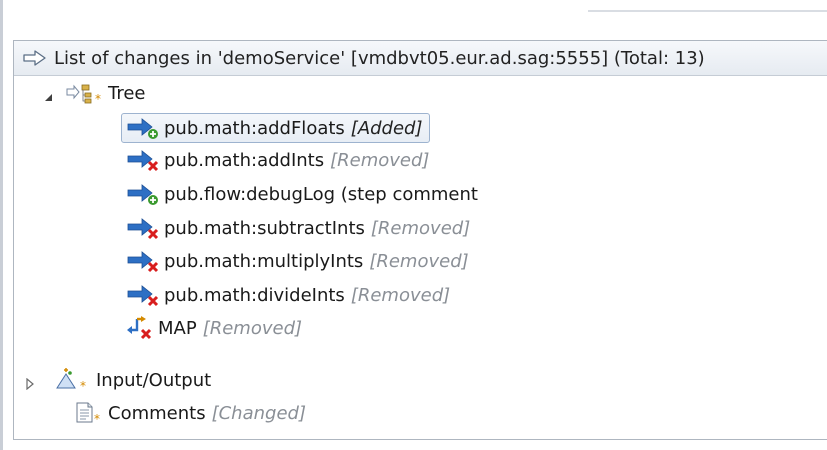  I want to click on tree-item-divideints: pub.math:divideInts [Removed], so click(288, 295).